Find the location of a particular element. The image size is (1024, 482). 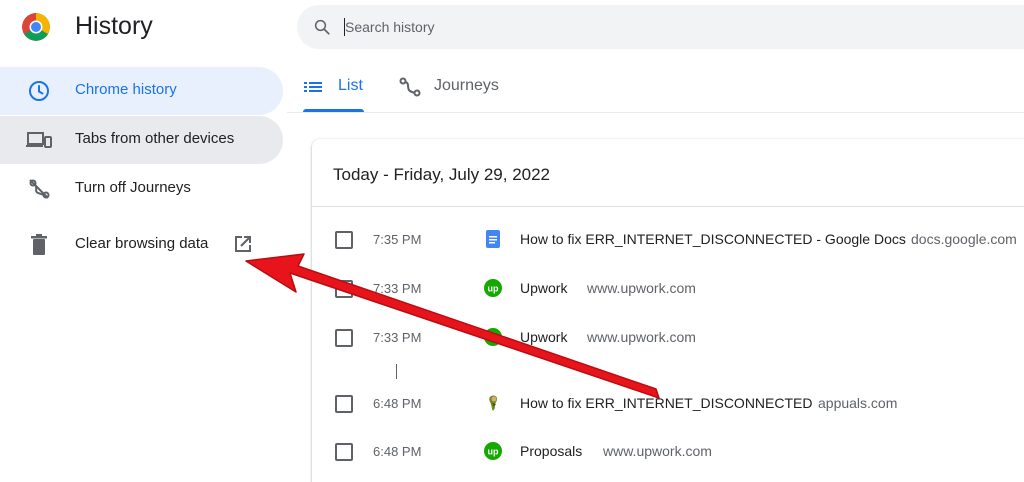

sidebar-item-tabs-from-other-devices: Tabs from other devices is located at coordinates (141, 140).